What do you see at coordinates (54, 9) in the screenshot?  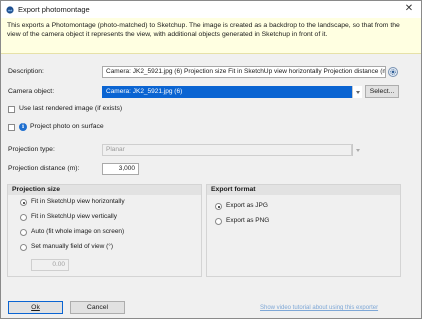 I see `window-title: Export photomontage` at bounding box center [54, 9].